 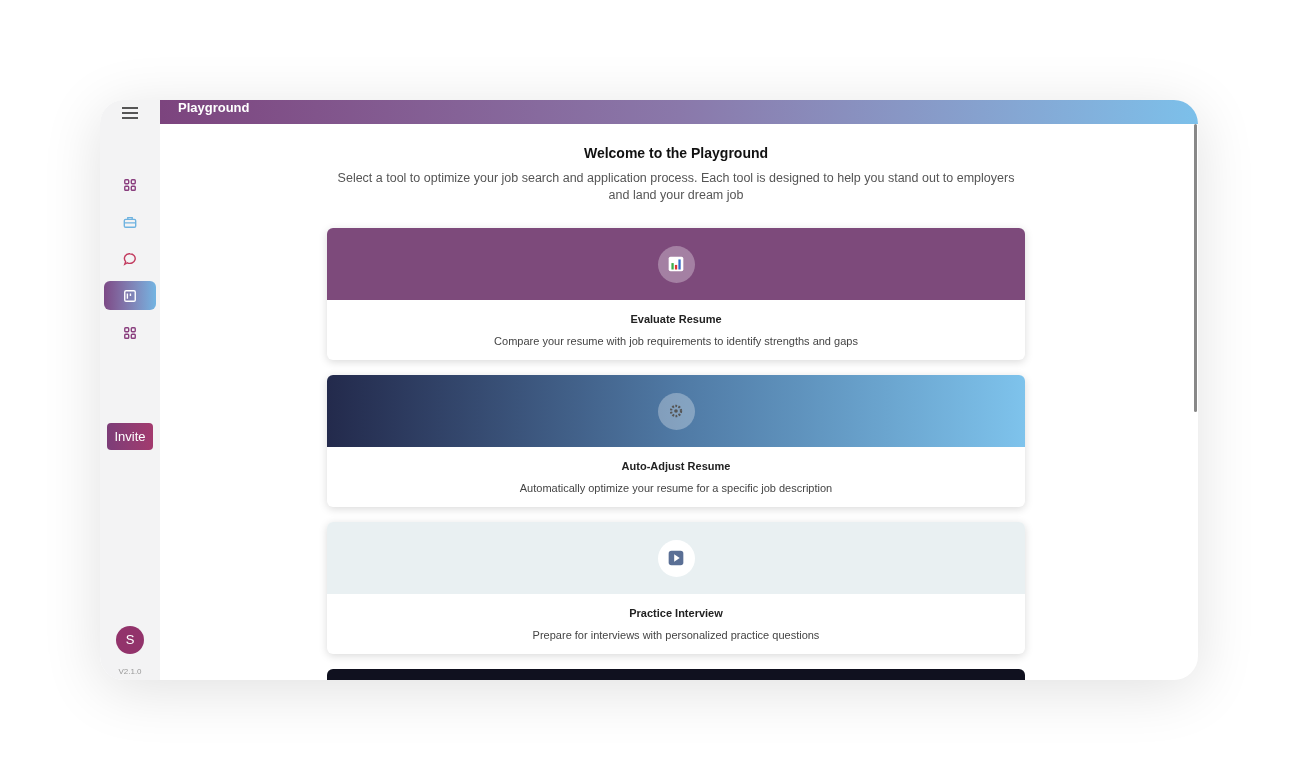 I want to click on tool-card: Practice Interview Prepare for interviews with personalized practice questions, so click(x=676, y=588).